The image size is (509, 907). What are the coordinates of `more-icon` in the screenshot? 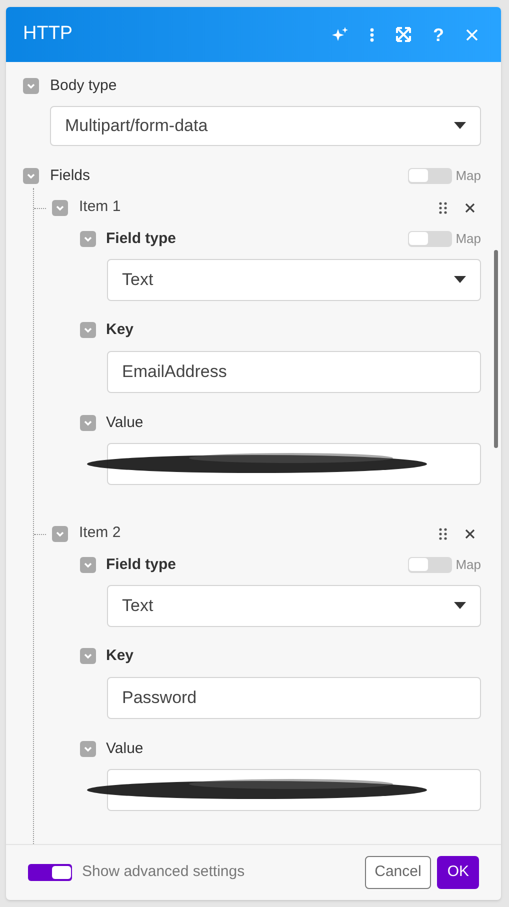 It's located at (372, 35).